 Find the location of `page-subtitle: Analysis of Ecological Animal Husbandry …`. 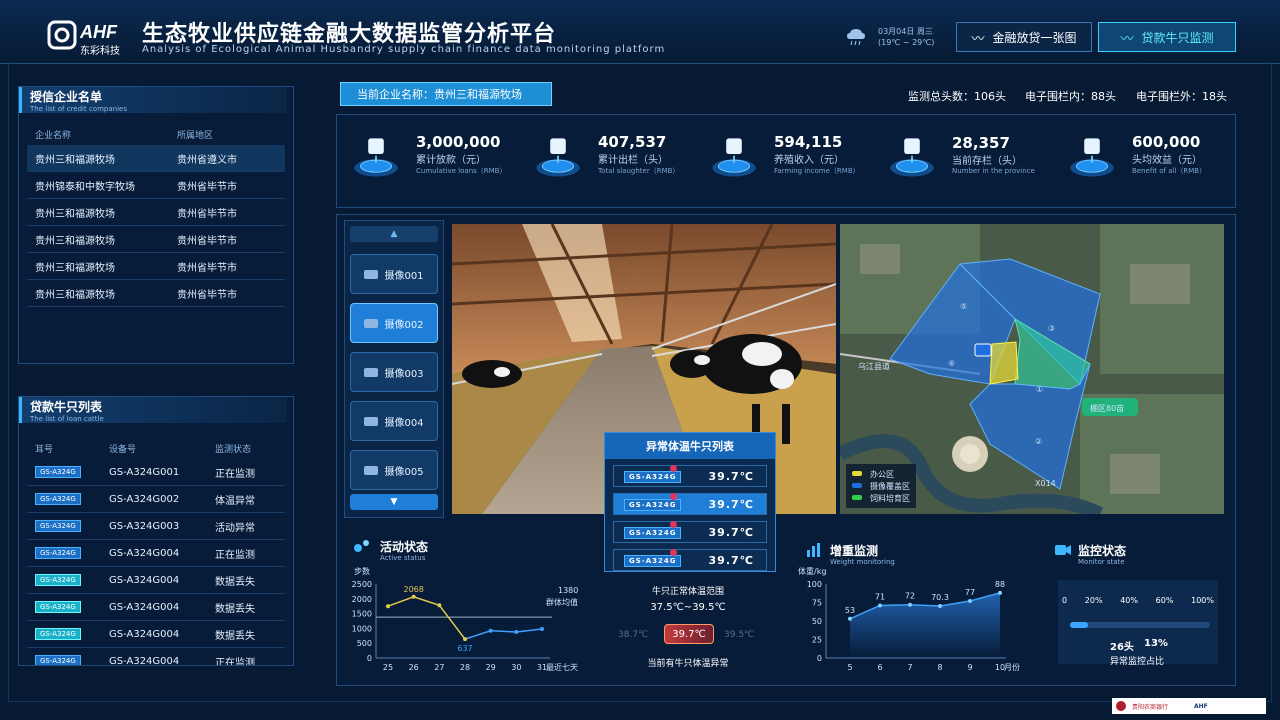

page-subtitle: Analysis of Ecological Animal Husbandry … is located at coordinates (404, 49).